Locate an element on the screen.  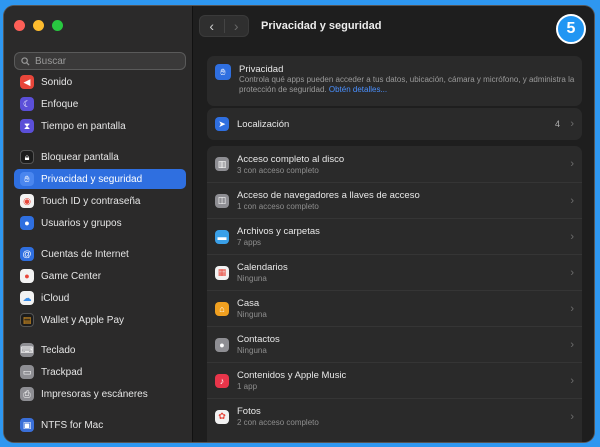
permission-row: ✿ Fotos 2 con acceso completo › is located at coordinates (394, 416).